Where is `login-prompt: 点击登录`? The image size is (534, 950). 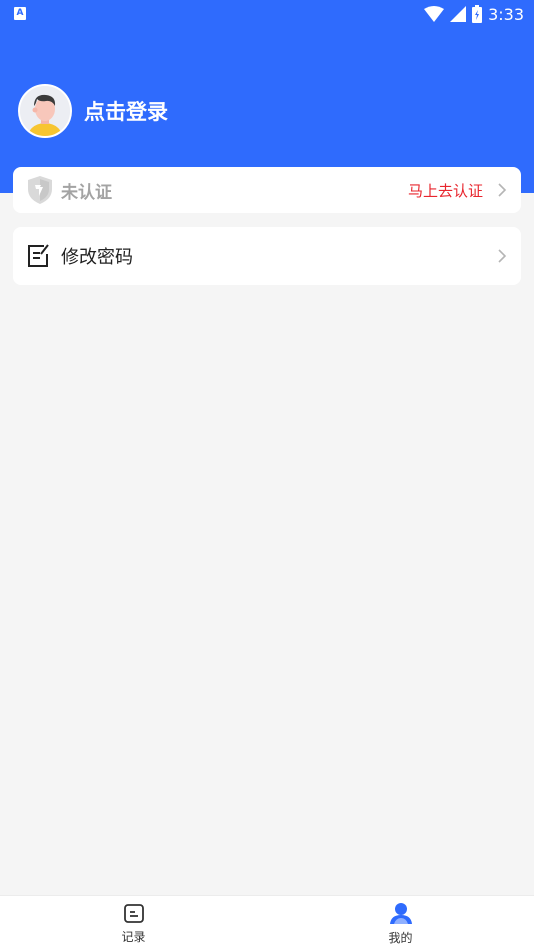
login-prompt: 点击登录 is located at coordinates (126, 111).